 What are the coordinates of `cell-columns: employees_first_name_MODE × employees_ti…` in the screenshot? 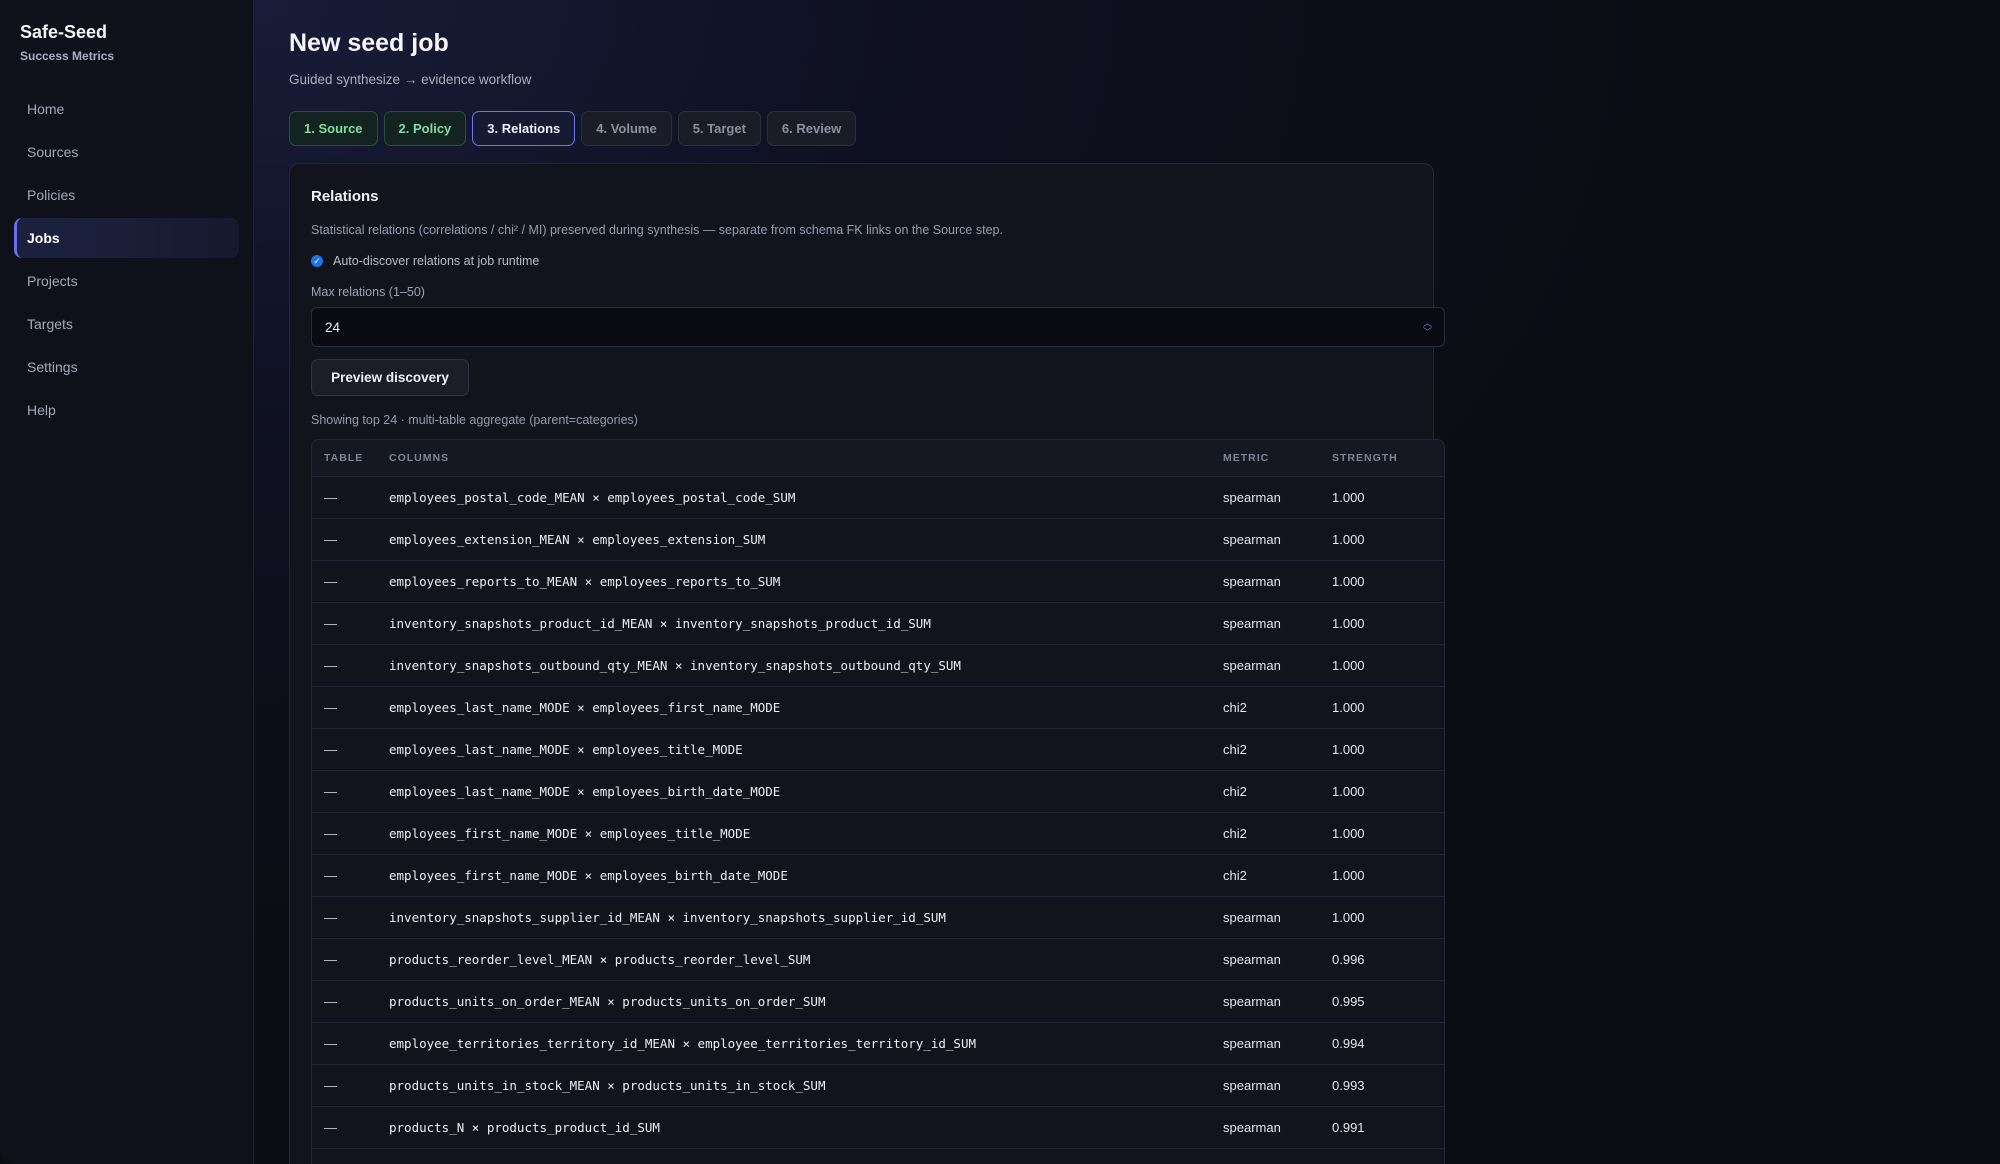 It's located at (570, 833).